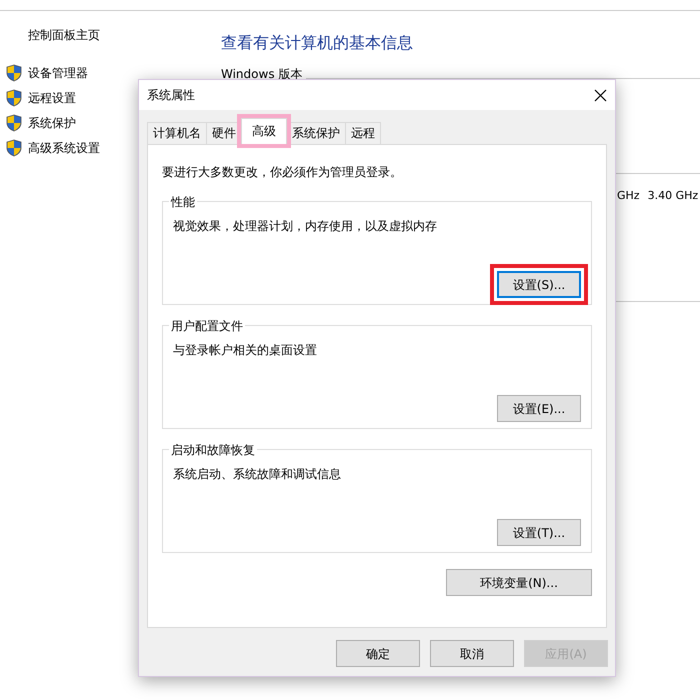  Describe the element at coordinates (378, 653) in the screenshot. I see `dialog-button: 确定` at that location.